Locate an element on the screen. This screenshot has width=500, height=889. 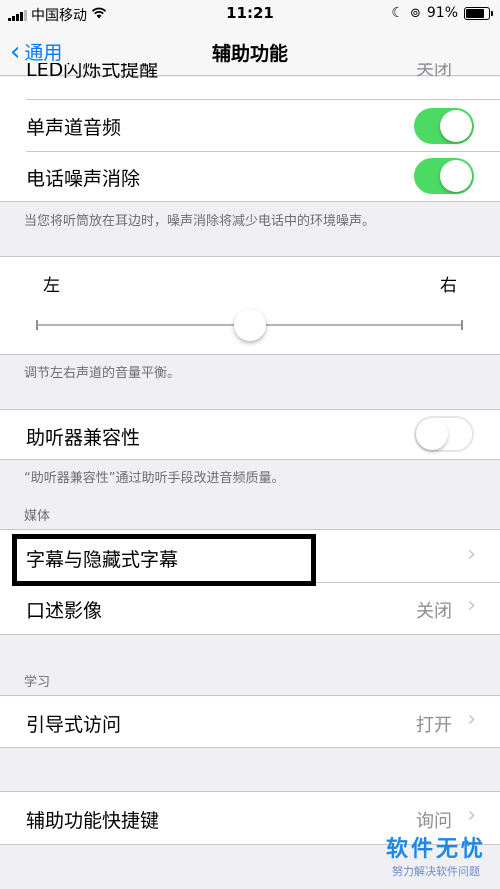
balance-left-label: 左 is located at coordinates (51, 286).